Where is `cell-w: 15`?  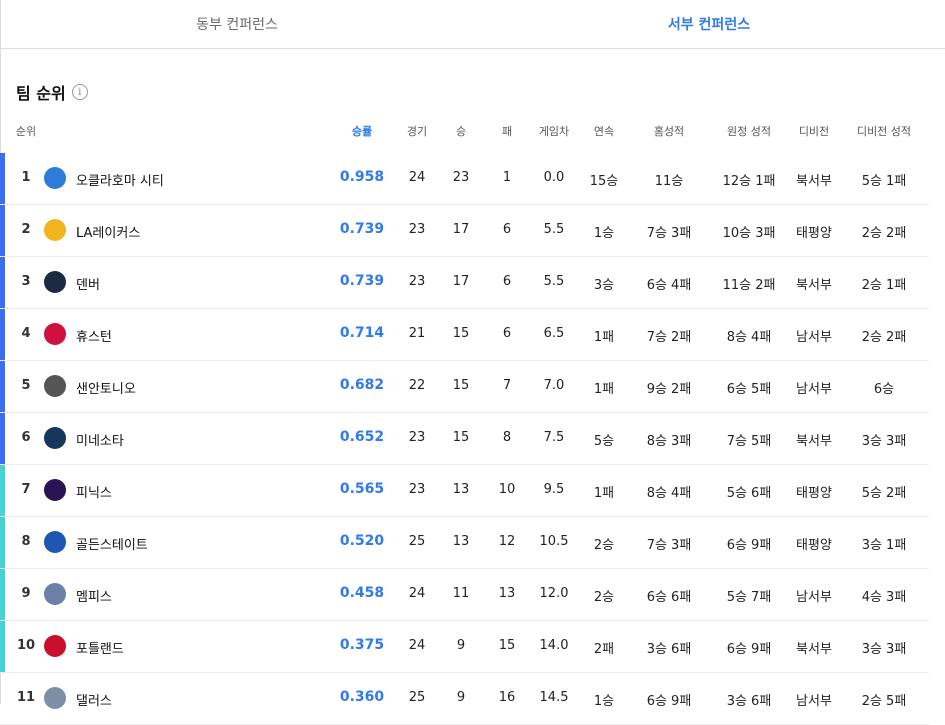
cell-w: 15 is located at coordinates (461, 333).